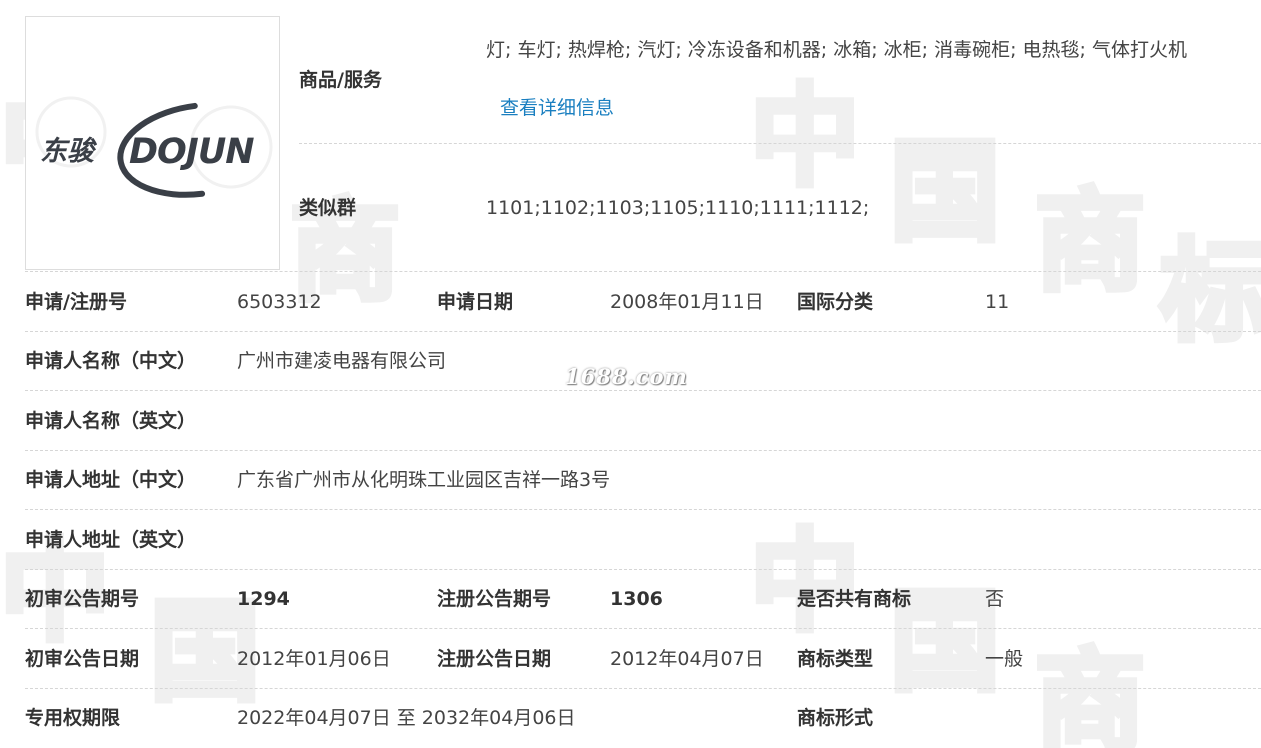 Image resolution: width=1261 pixels, height=748 pixels. What do you see at coordinates (263, 599) in the screenshot?
I see `preliminary-issue-number-value: 1294` at bounding box center [263, 599].